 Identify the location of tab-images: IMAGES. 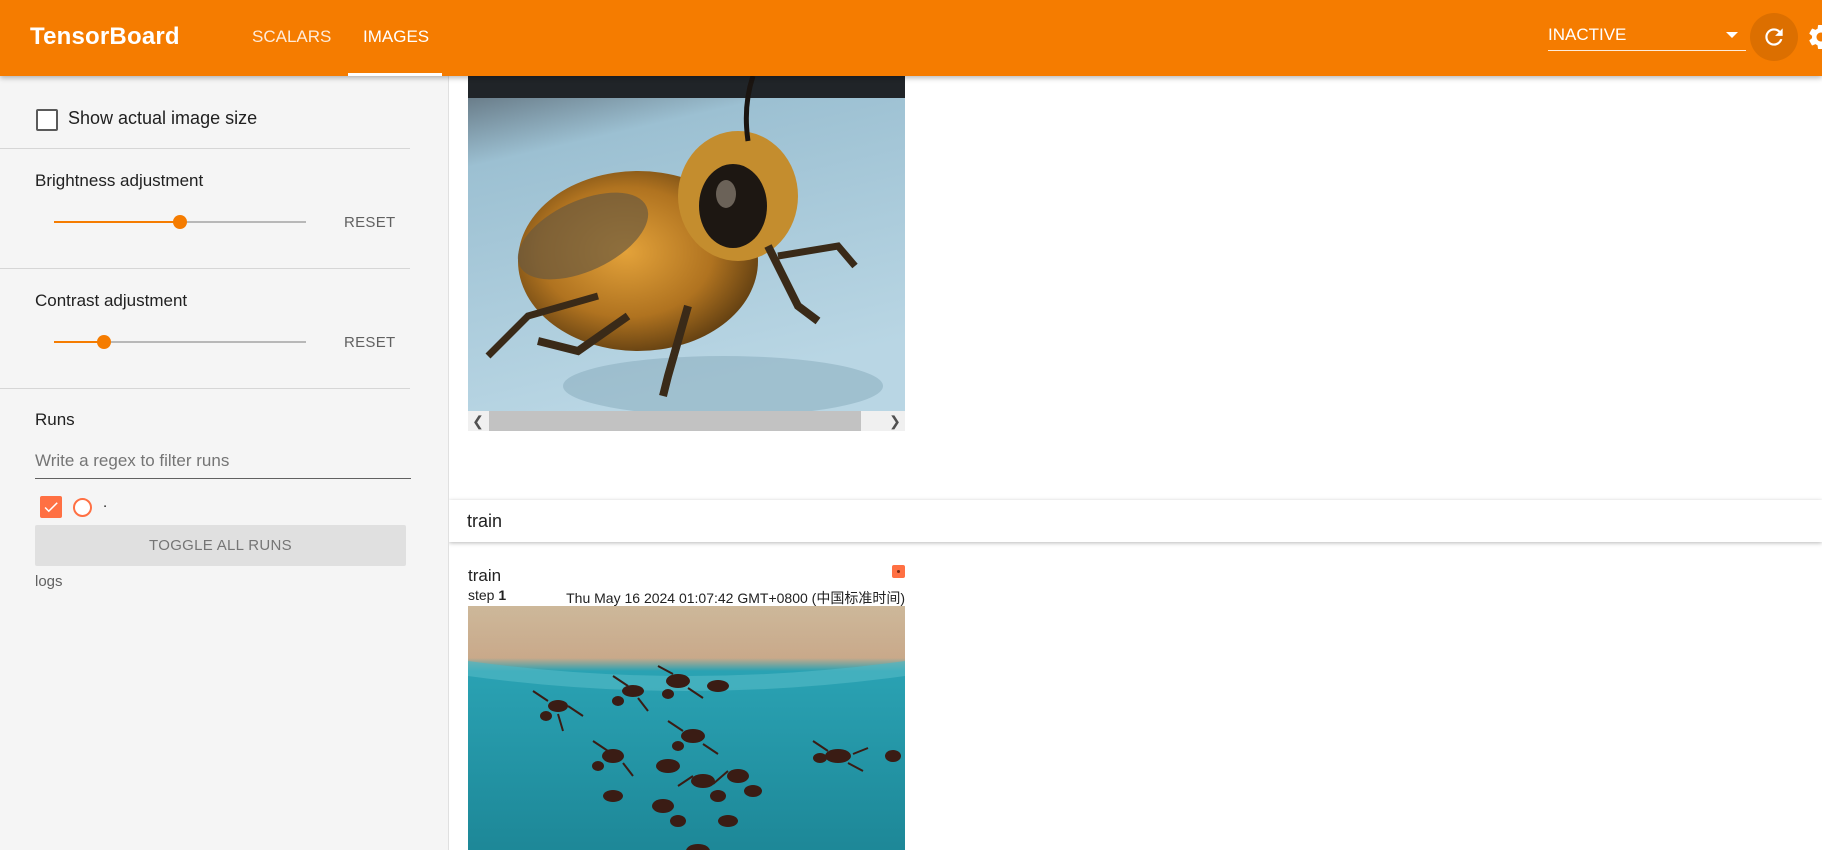
(396, 37).